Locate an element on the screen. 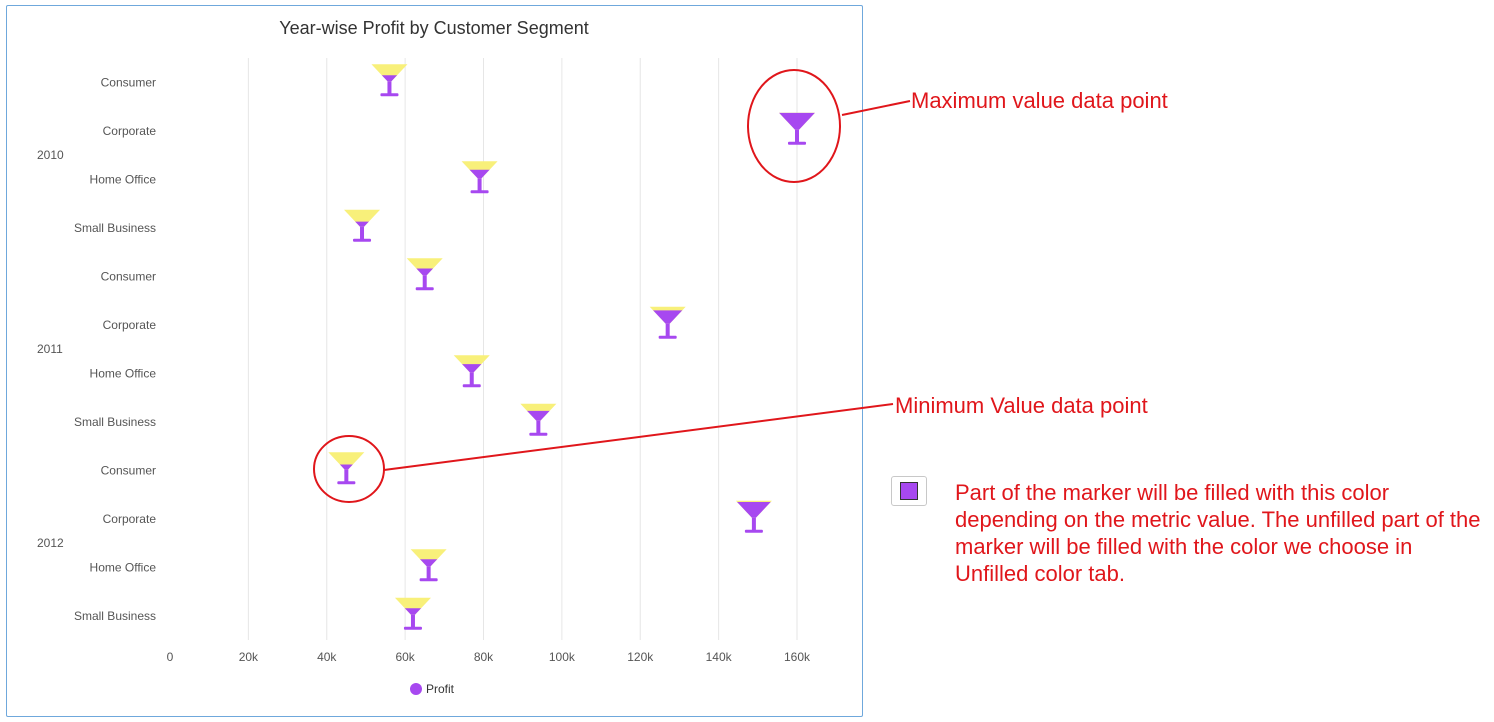 This screenshot has width=1494, height=722. y-group-label: 2011 is located at coordinates (50, 349).